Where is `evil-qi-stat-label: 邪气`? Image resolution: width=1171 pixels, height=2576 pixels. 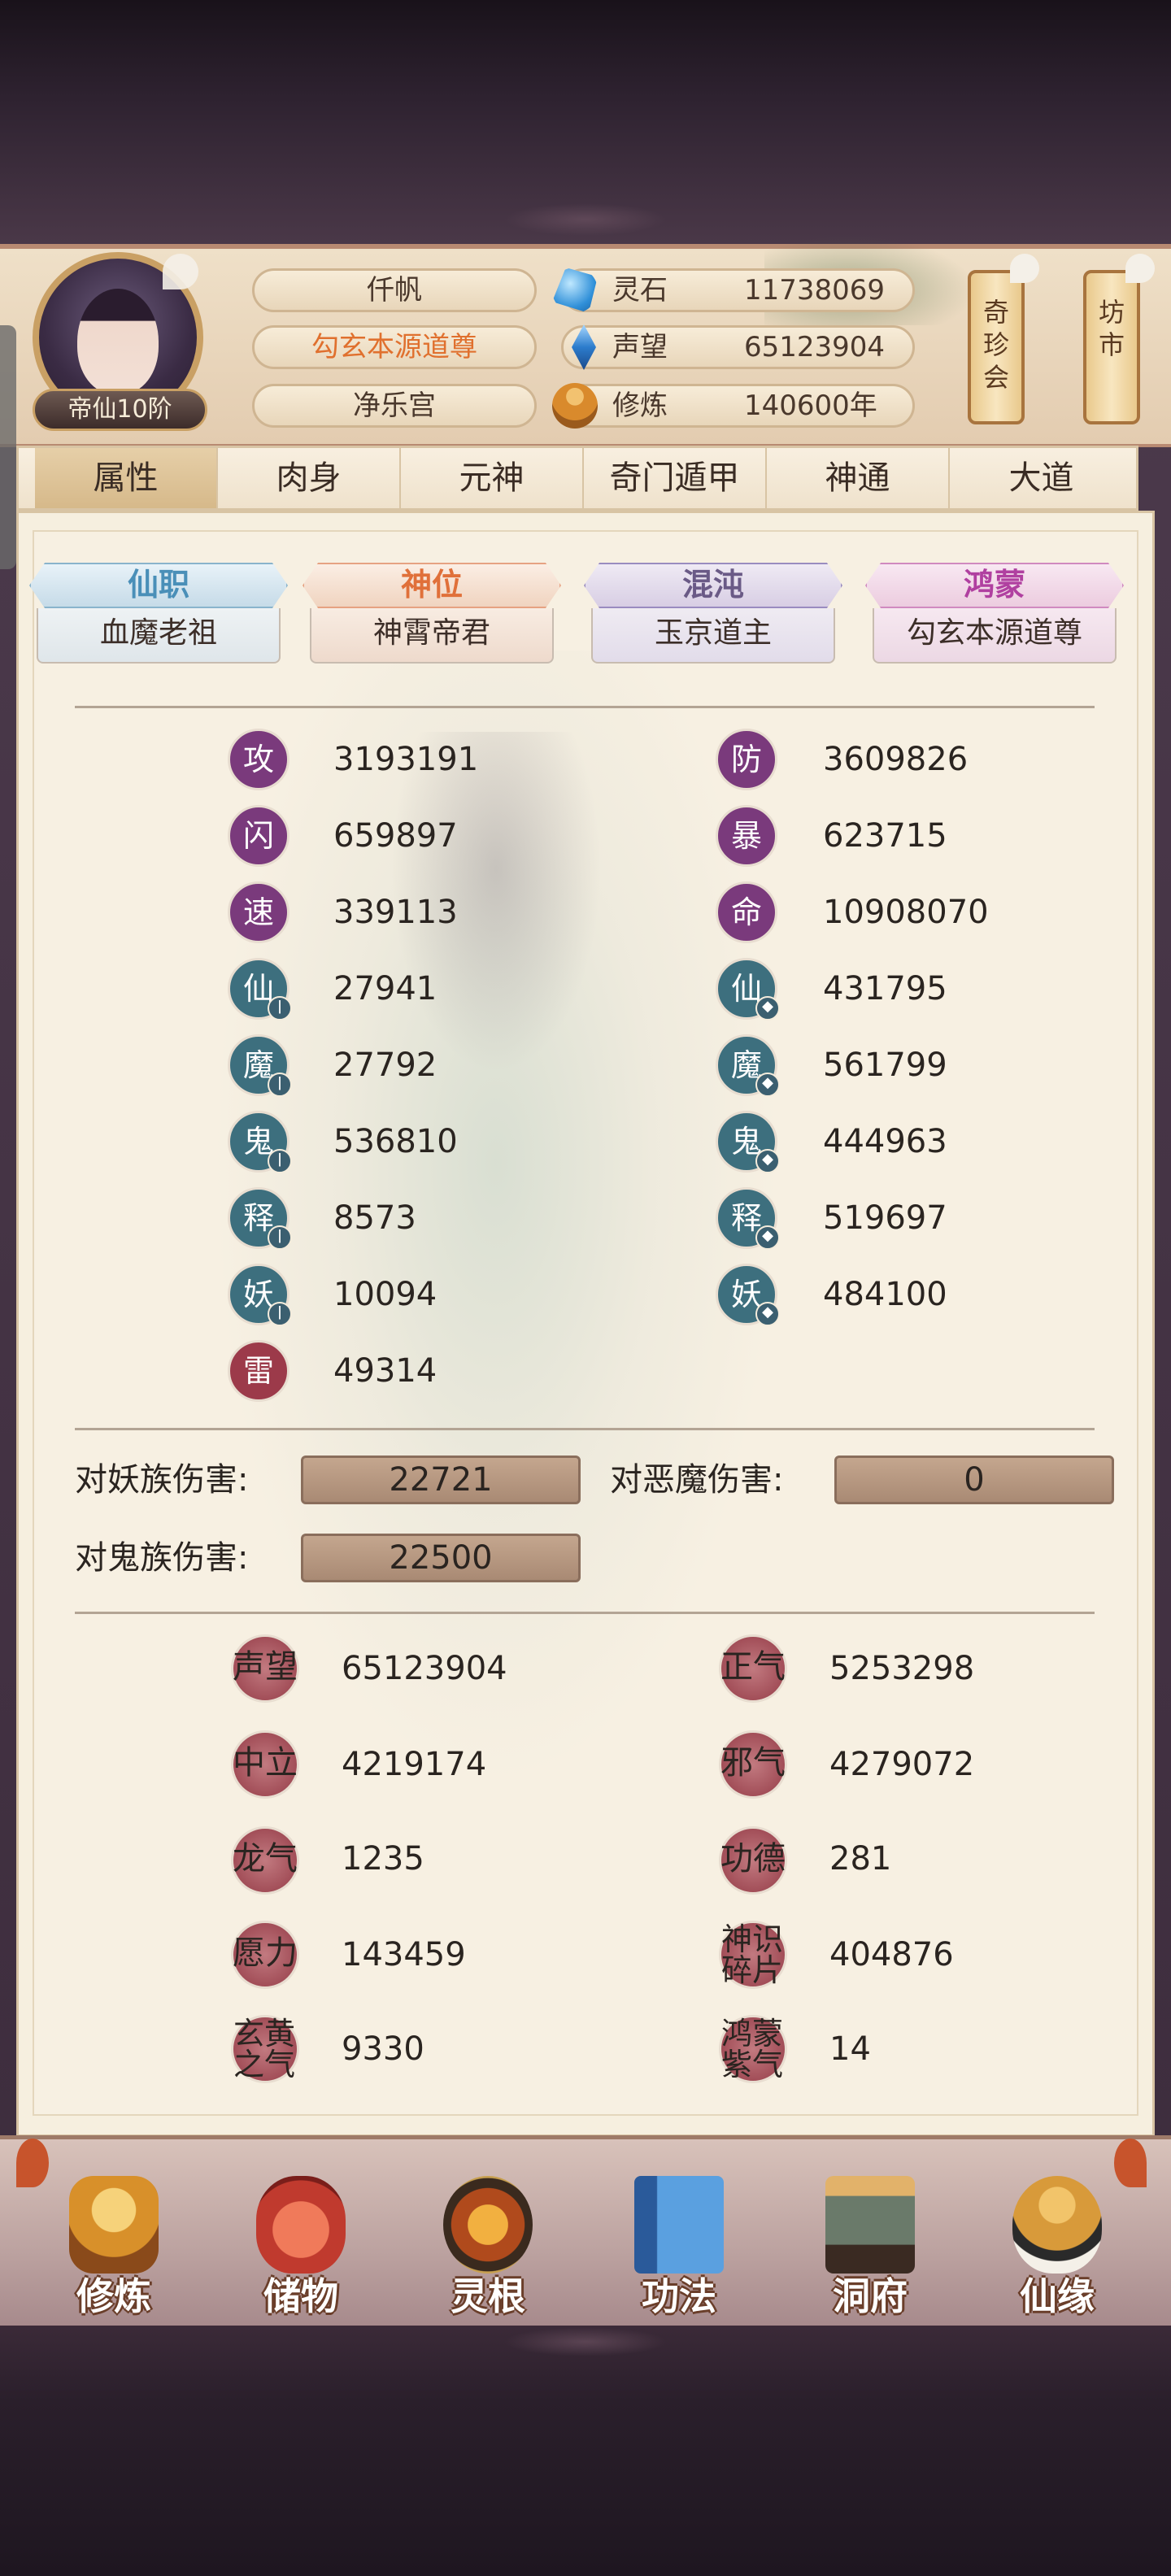 evil-qi-stat-label: 邪气 is located at coordinates (753, 1763).